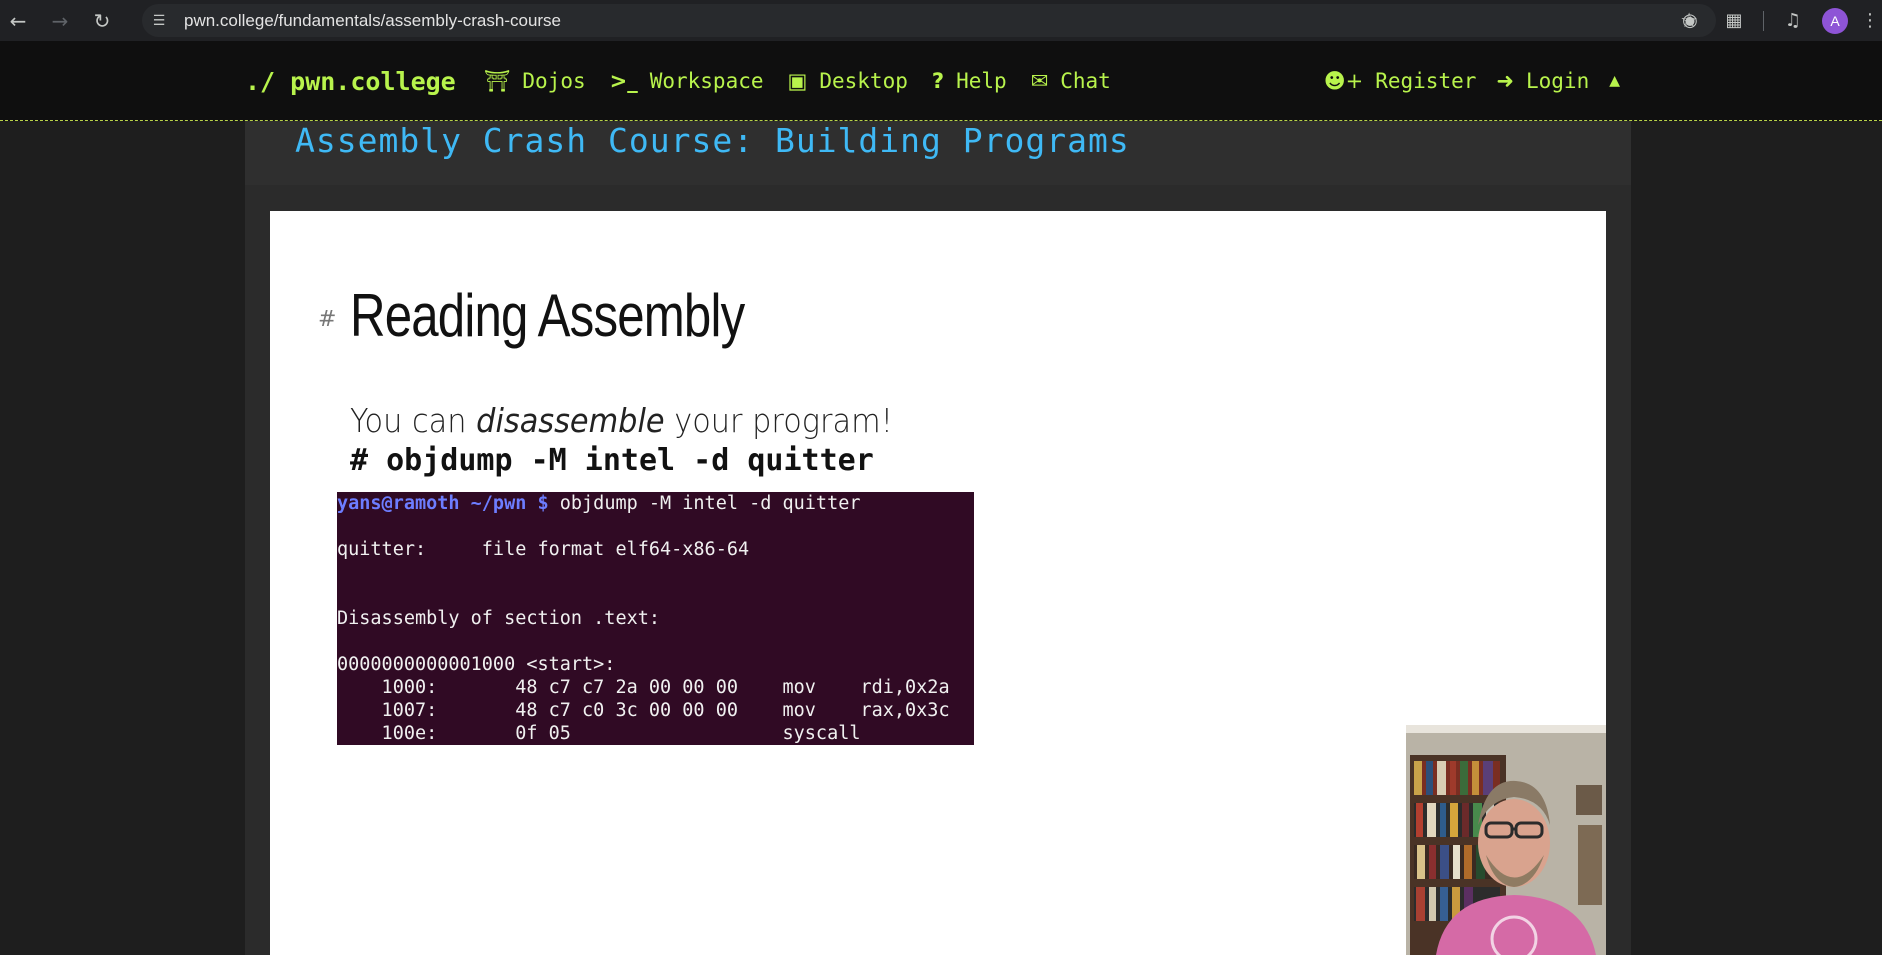  What do you see at coordinates (1426, 81) in the screenshot?
I see `register-label: Register` at bounding box center [1426, 81].